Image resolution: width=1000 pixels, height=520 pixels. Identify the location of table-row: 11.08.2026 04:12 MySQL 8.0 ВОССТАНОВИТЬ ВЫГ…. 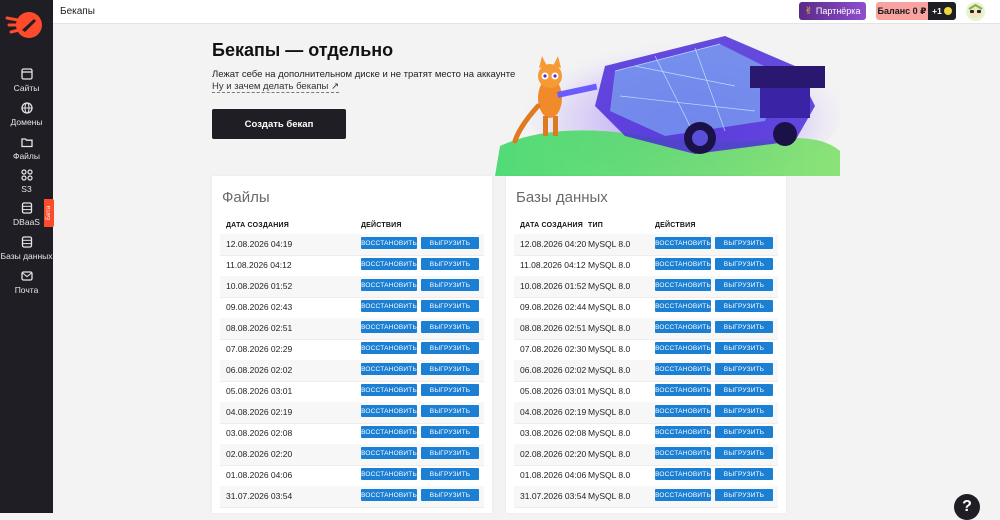
(646, 266).